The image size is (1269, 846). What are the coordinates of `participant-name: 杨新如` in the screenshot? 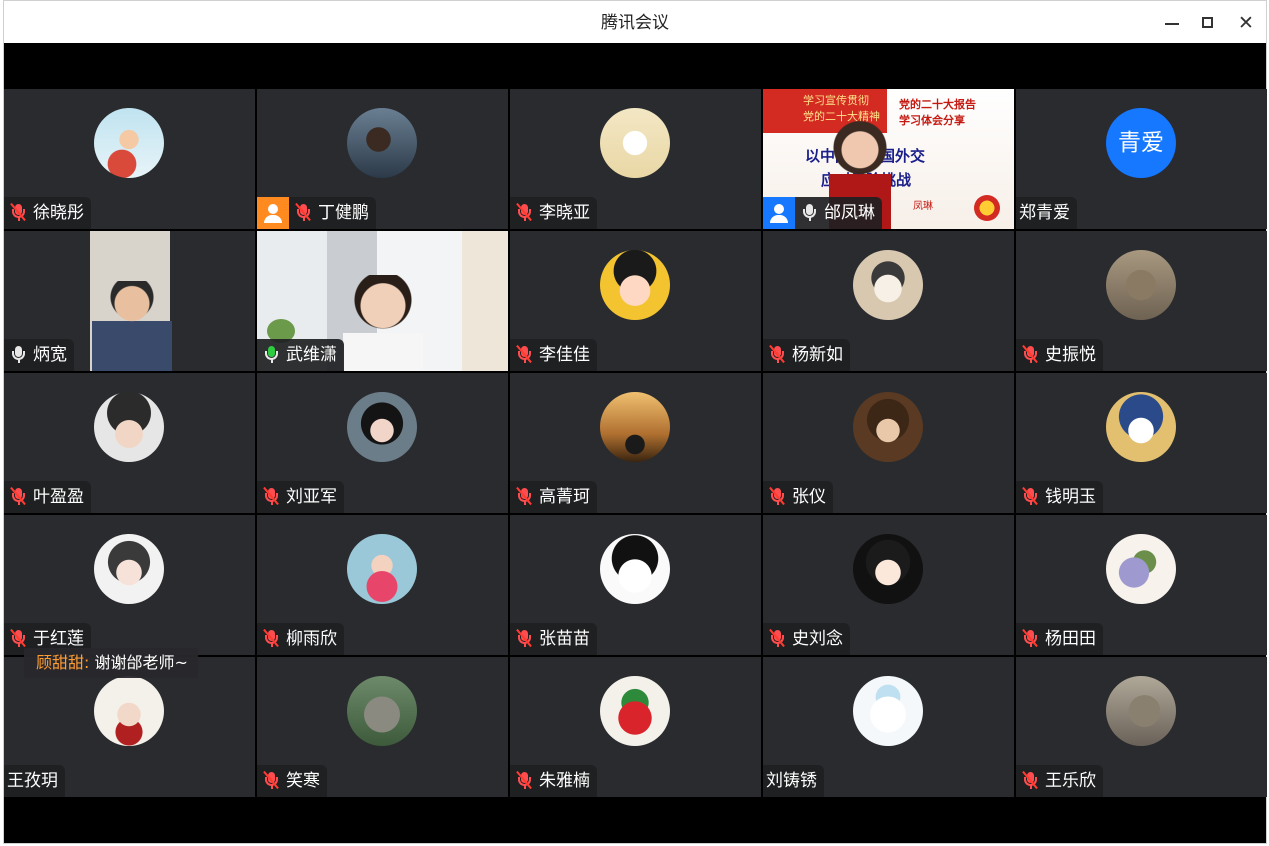 It's located at (817, 355).